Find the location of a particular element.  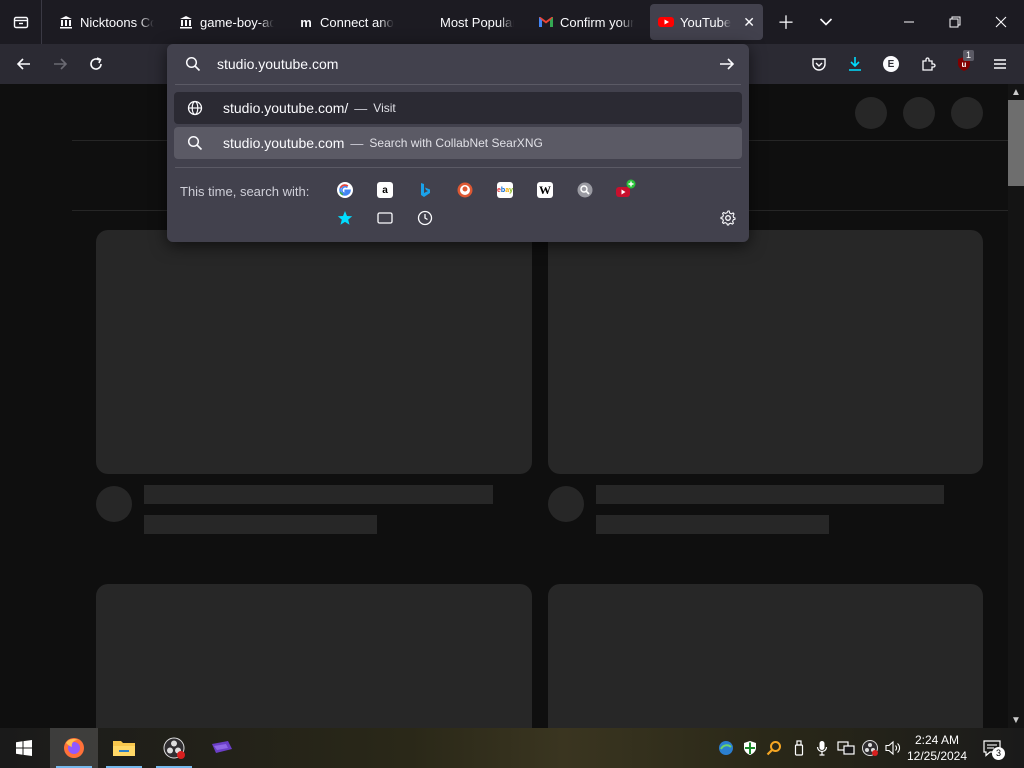

tabs-mode-button is located at coordinates (385, 218).